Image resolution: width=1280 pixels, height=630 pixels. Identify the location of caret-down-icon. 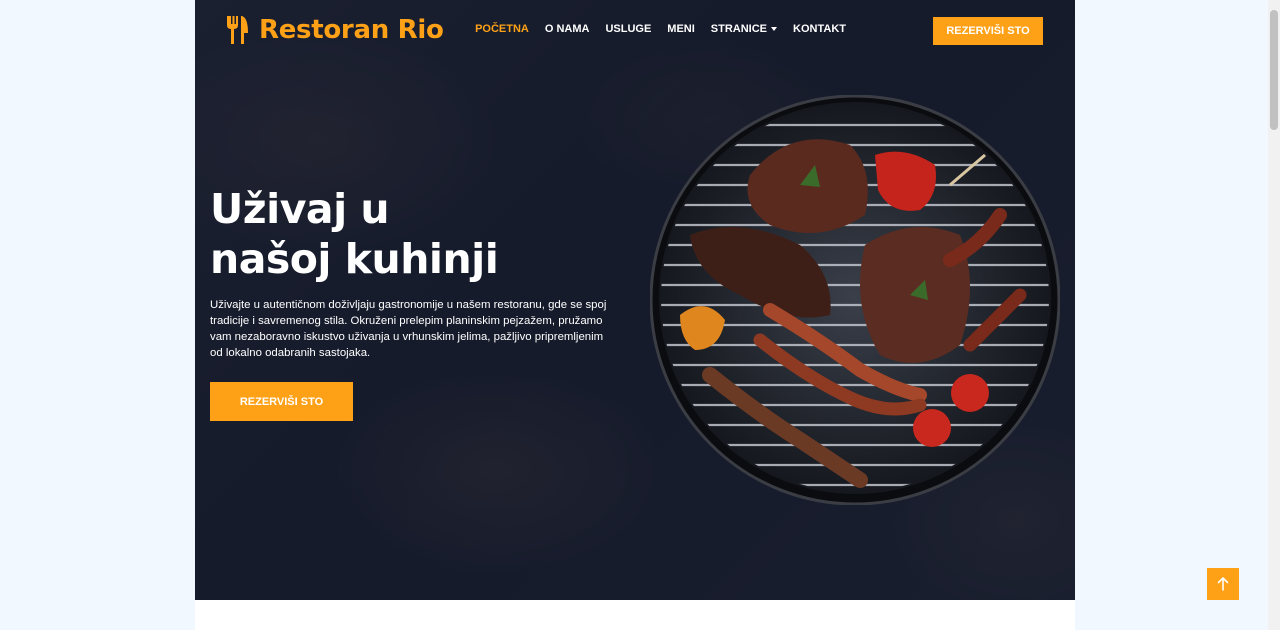
(774, 29).